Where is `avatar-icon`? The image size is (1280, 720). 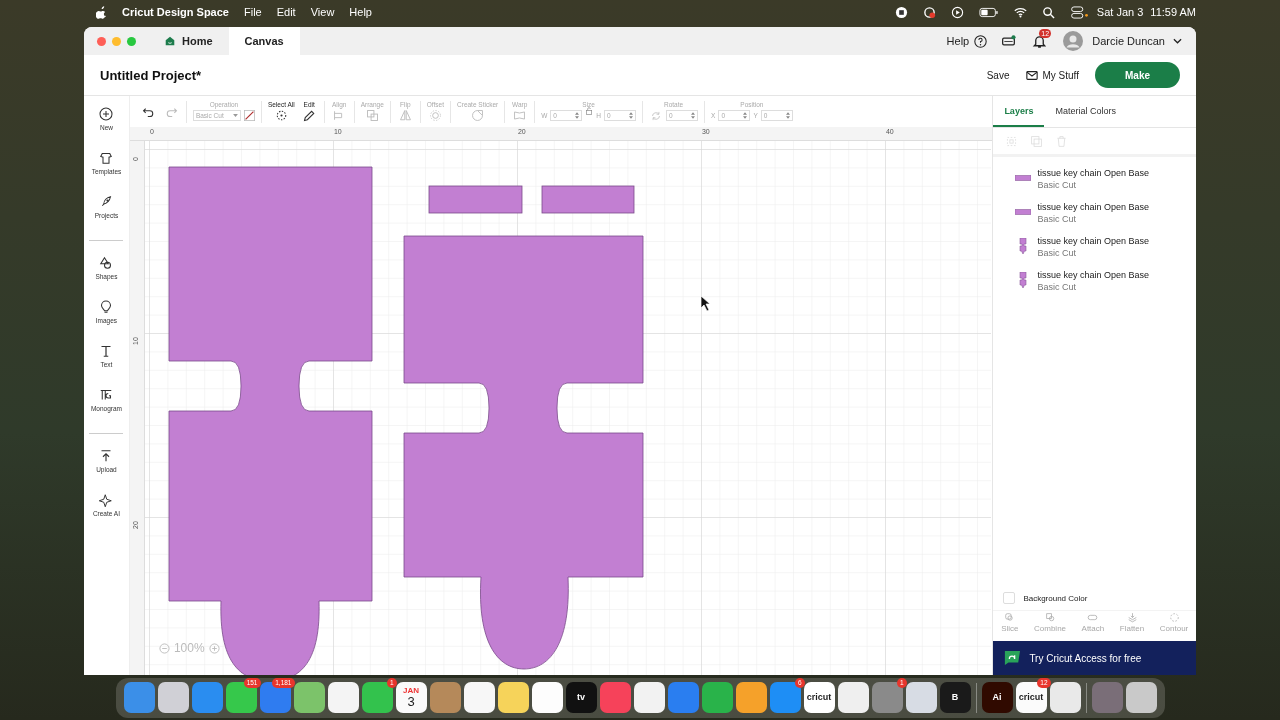
avatar-icon is located at coordinates (1073, 41).